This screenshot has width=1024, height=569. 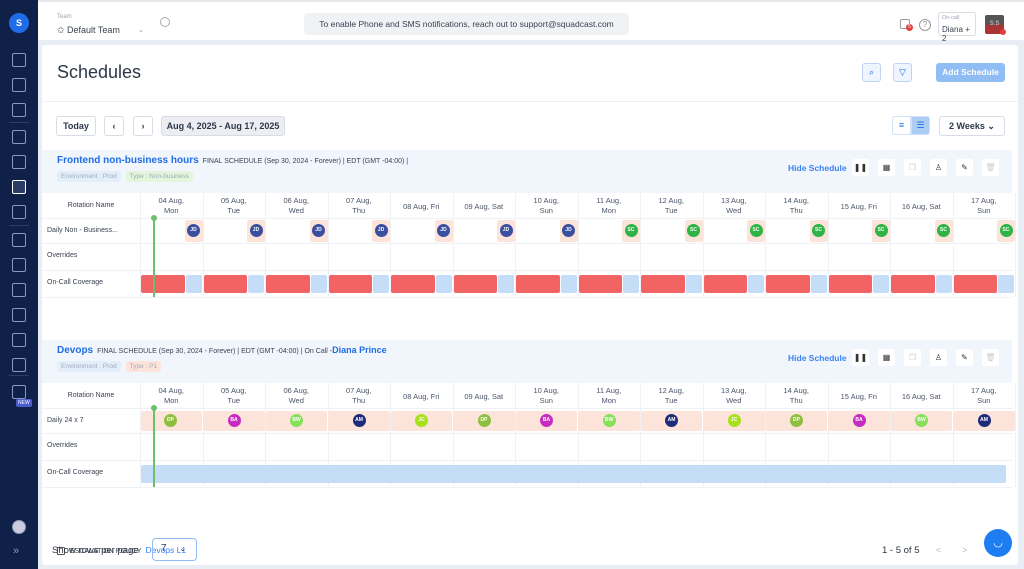 I want to click on squadcast-icon, so click(x=19, y=527).